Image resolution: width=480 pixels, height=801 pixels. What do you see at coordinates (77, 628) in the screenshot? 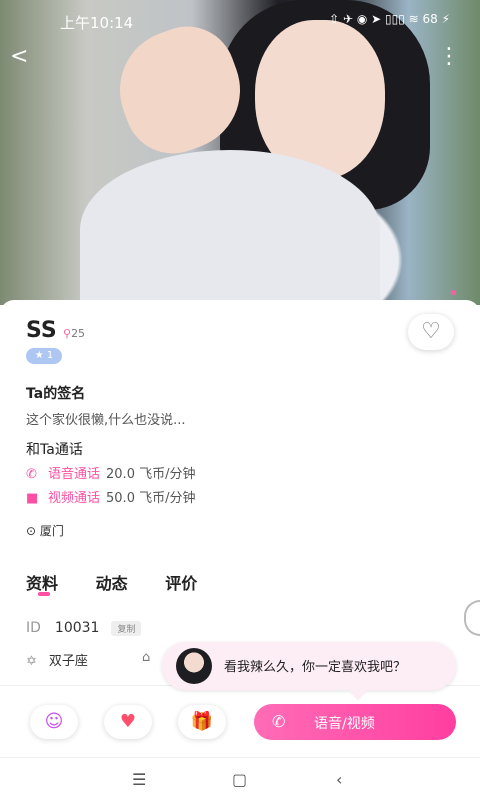
I see `id-value: 10031` at bounding box center [77, 628].